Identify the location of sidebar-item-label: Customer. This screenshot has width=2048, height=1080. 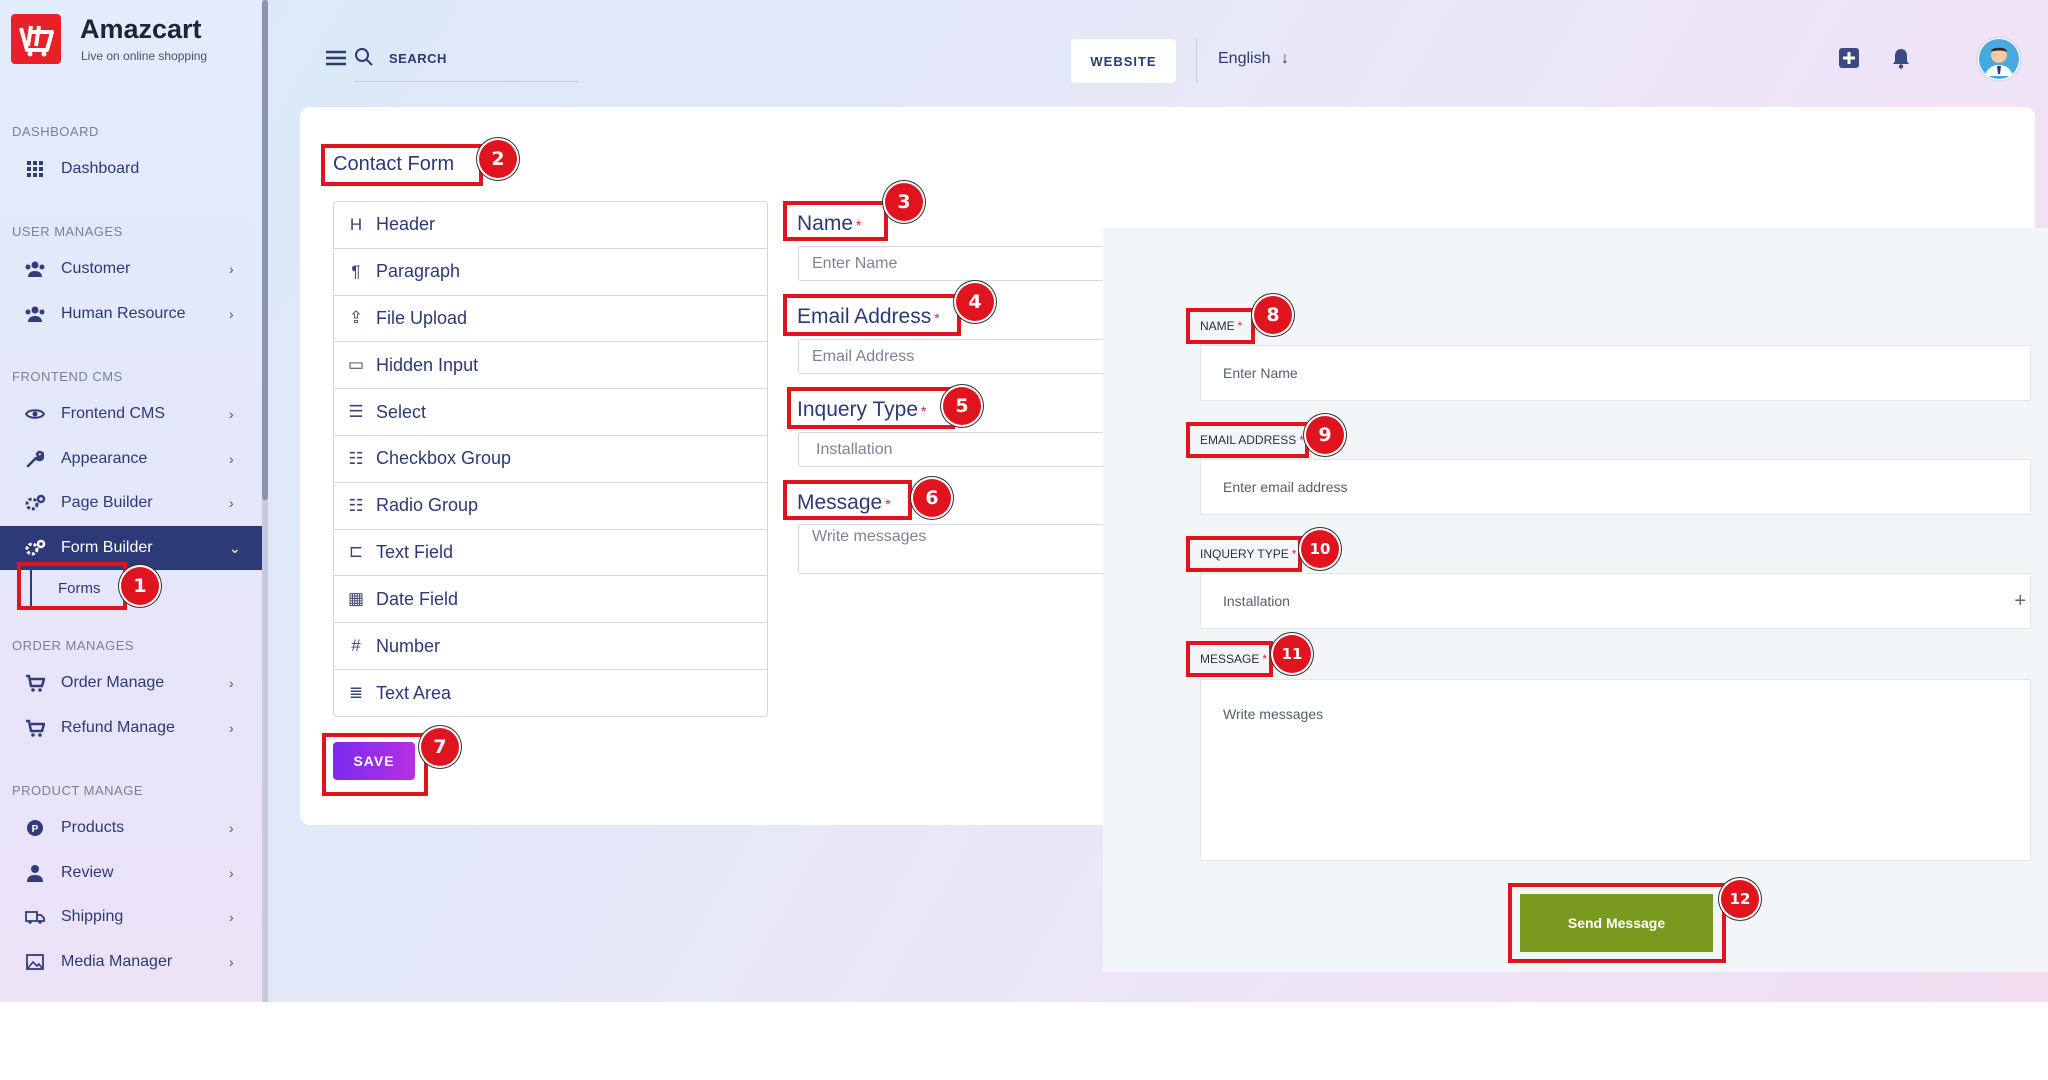
(96, 268).